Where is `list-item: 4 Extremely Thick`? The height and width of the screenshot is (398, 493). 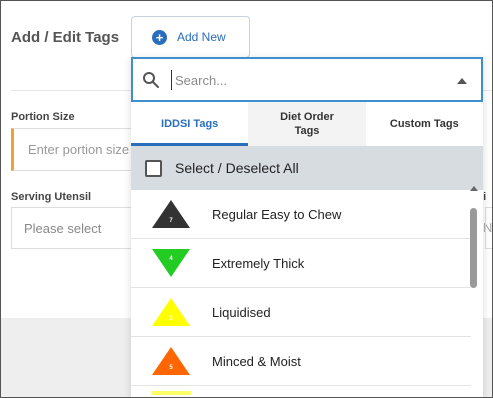
list-item: 4 Extremely Thick is located at coordinates (301, 263).